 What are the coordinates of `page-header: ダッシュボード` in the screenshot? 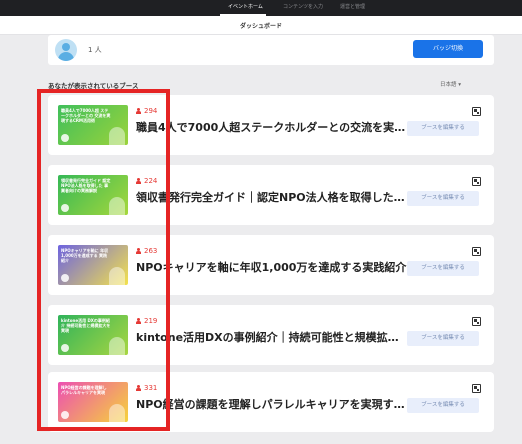 It's located at (261, 25).